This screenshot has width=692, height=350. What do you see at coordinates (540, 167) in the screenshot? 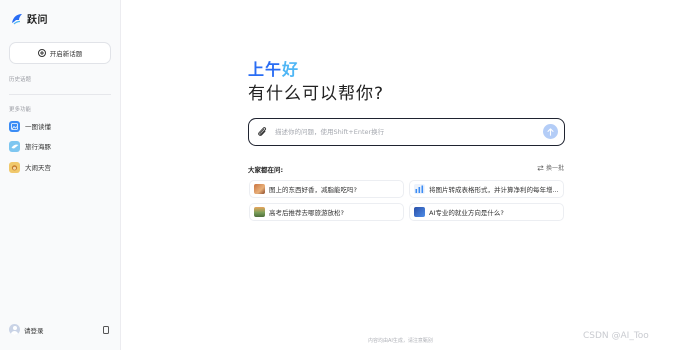
I see `swap-icon` at bounding box center [540, 167].